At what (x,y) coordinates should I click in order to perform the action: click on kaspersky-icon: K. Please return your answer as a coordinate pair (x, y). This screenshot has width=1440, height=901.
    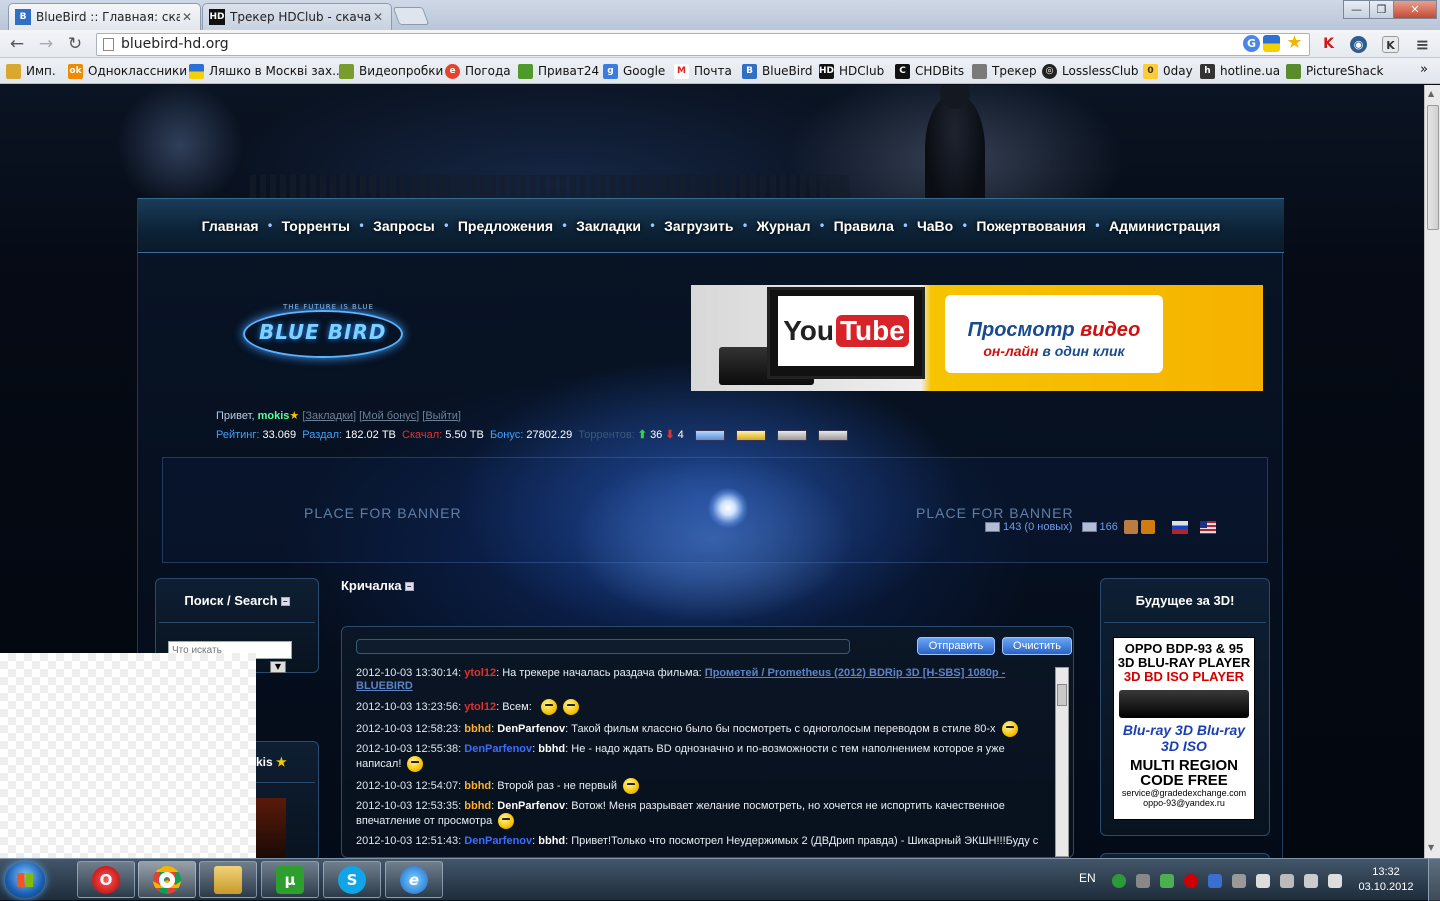
    Looking at the image, I should click on (1328, 44).